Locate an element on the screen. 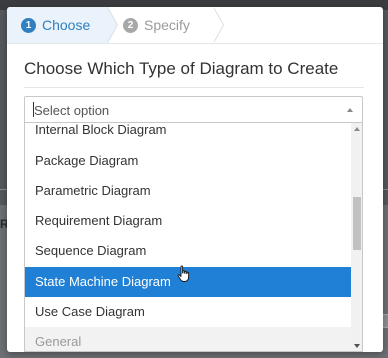 Image resolution: width=388 pixels, height=358 pixels. step-label: Specify is located at coordinates (167, 25).